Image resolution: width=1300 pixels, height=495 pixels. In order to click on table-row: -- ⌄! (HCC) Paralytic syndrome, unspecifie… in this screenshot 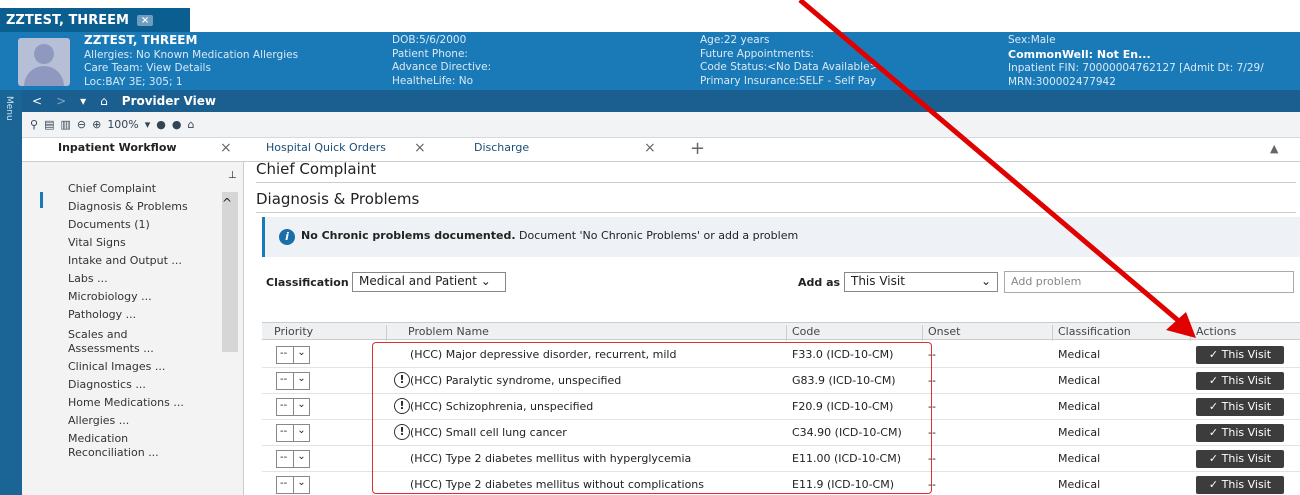, I will do `click(781, 381)`.